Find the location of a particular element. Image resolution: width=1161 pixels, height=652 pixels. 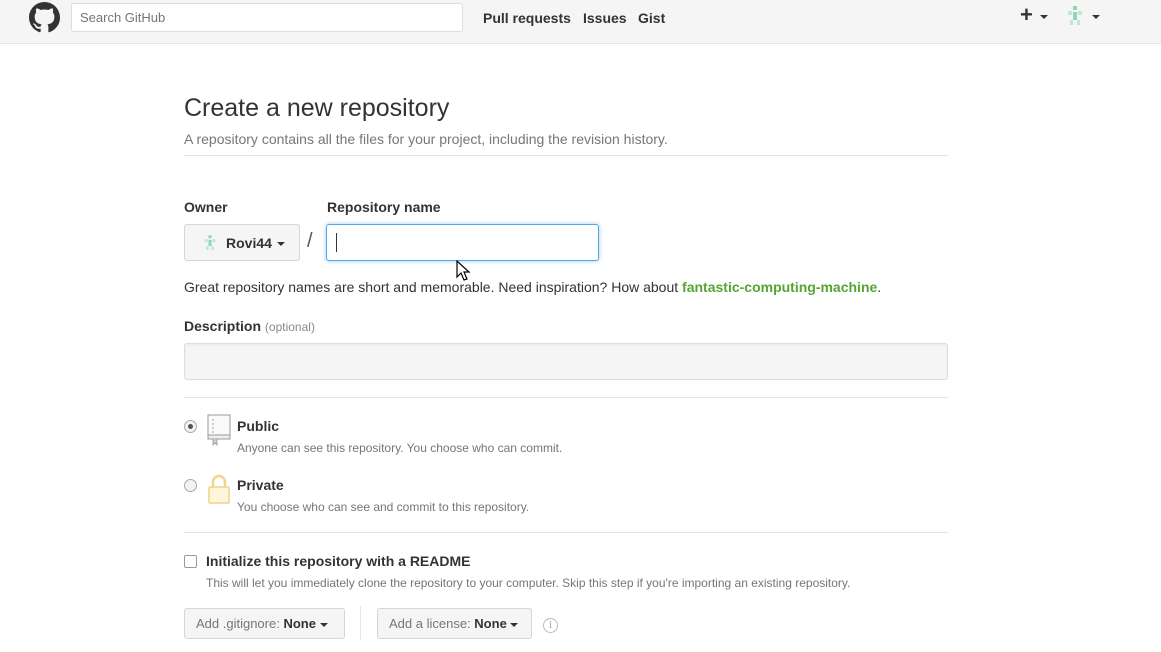

name-suggestion-link: fantastic-computing-machine is located at coordinates (779, 287).